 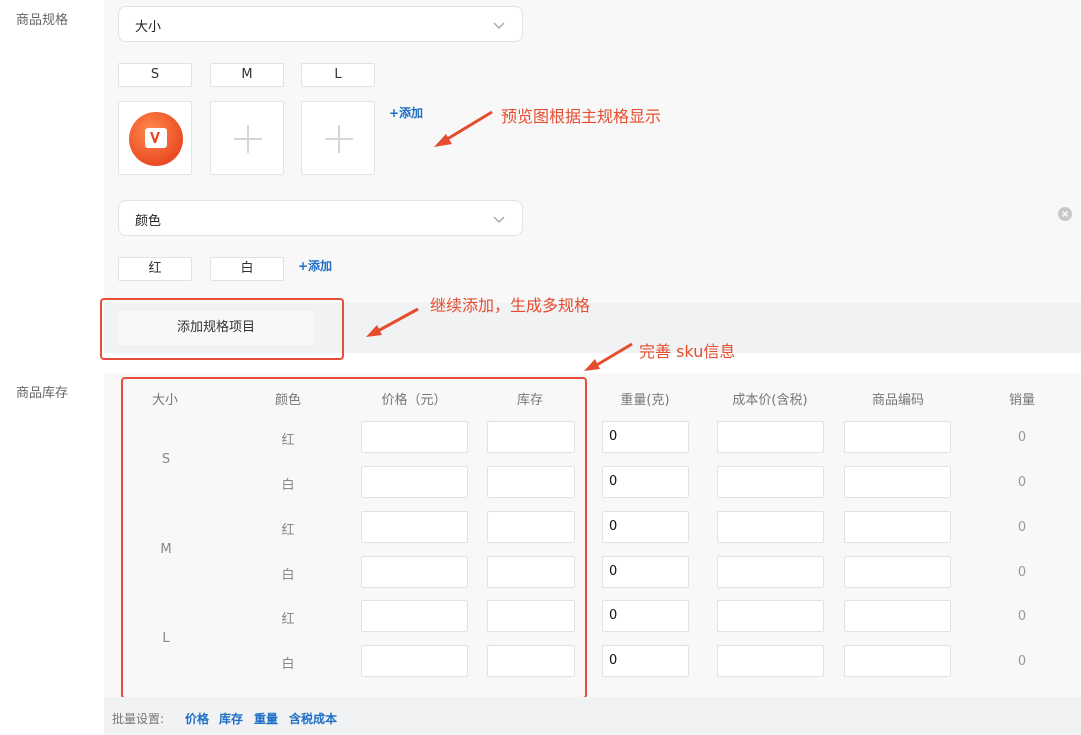 What do you see at coordinates (1065, 214) in the screenshot?
I see `close-icon` at bounding box center [1065, 214].